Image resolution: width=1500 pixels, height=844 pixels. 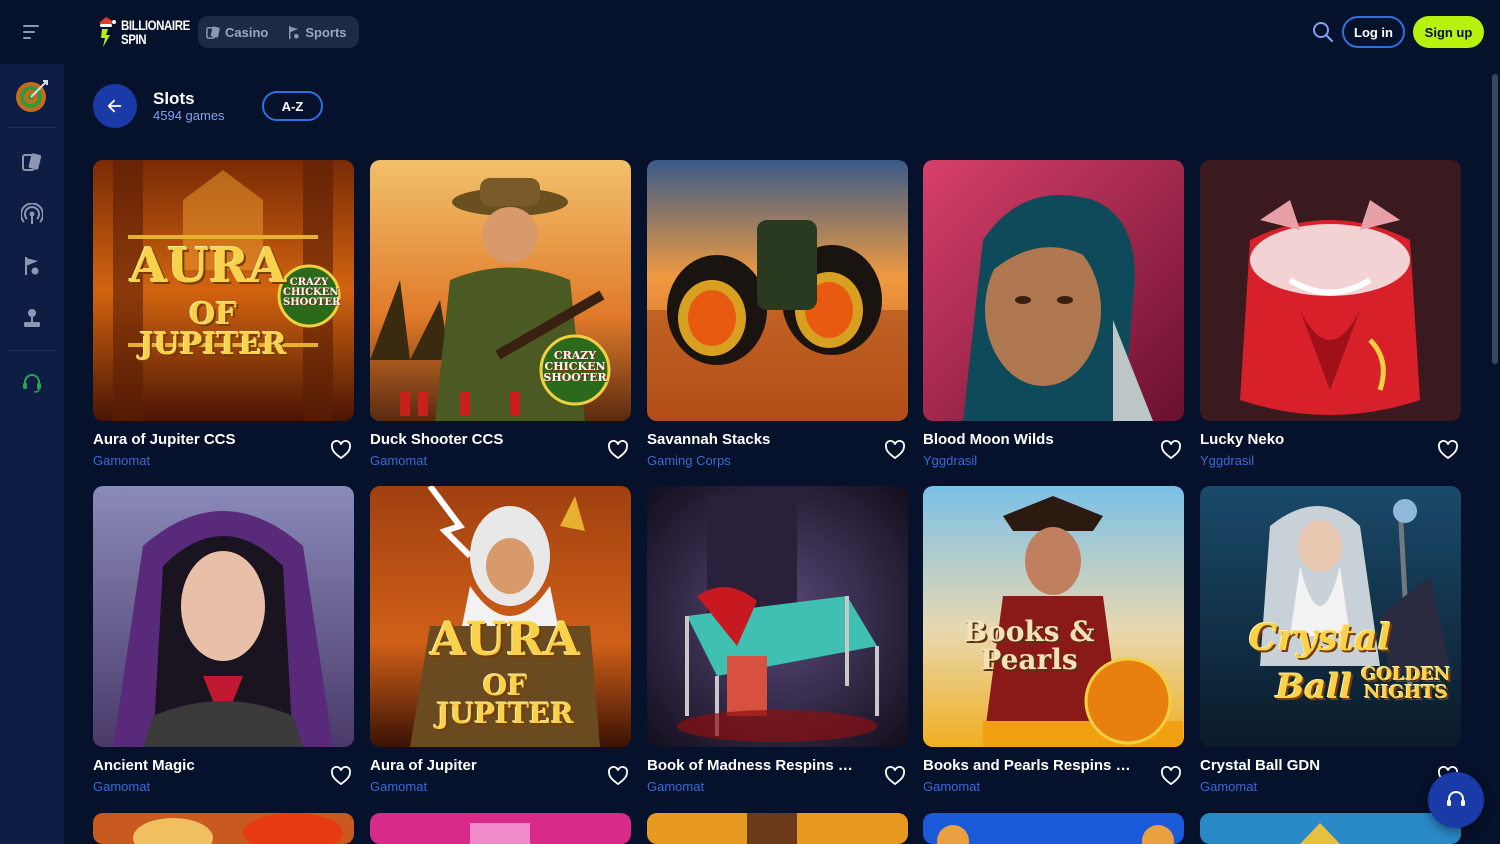 What do you see at coordinates (1314, 687) in the screenshot?
I see `thumb-title-line2: Ball` at bounding box center [1314, 687].